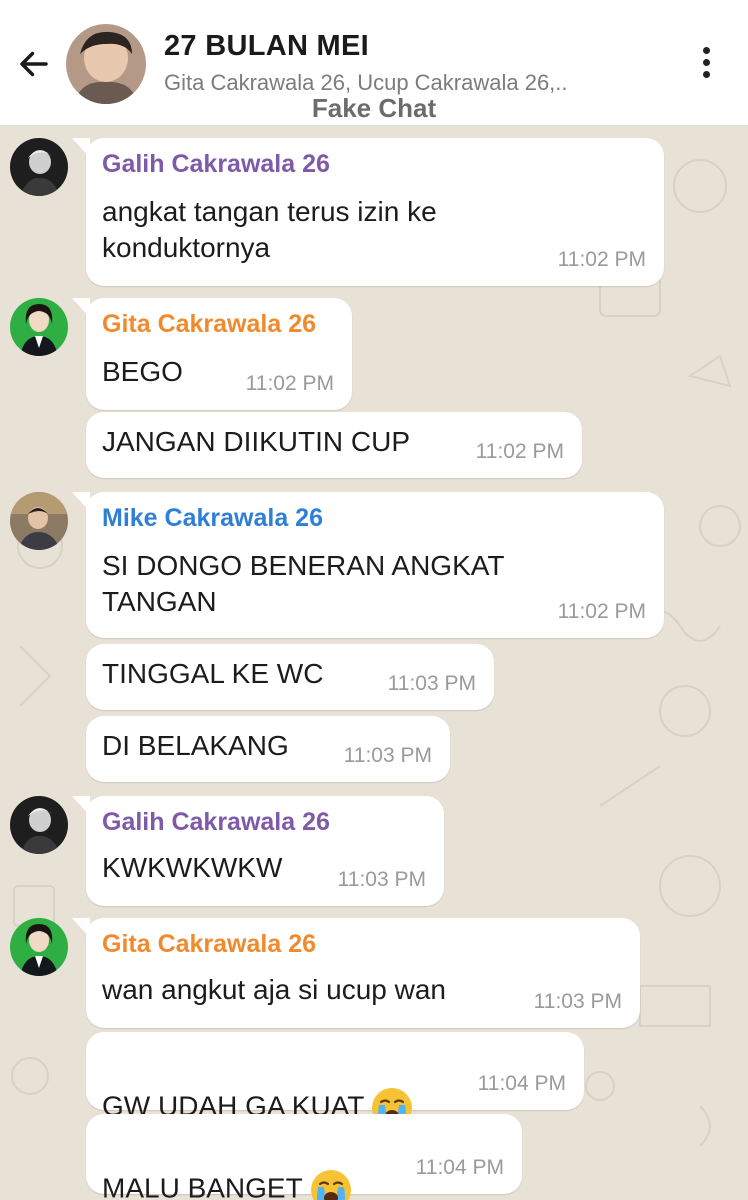  Describe the element at coordinates (335, 1080) in the screenshot. I see `message-bubble: GW UDAH GA KUAT 11:04 PM` at that location.